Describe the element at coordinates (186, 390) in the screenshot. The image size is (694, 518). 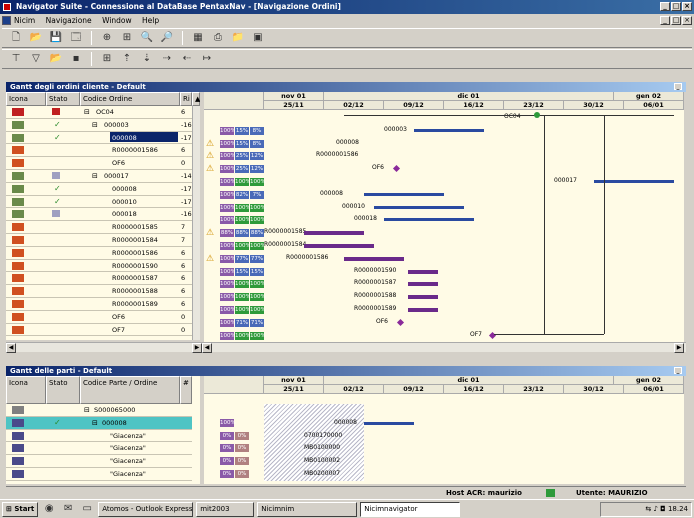
I see `col-parts-count: #` at that location.